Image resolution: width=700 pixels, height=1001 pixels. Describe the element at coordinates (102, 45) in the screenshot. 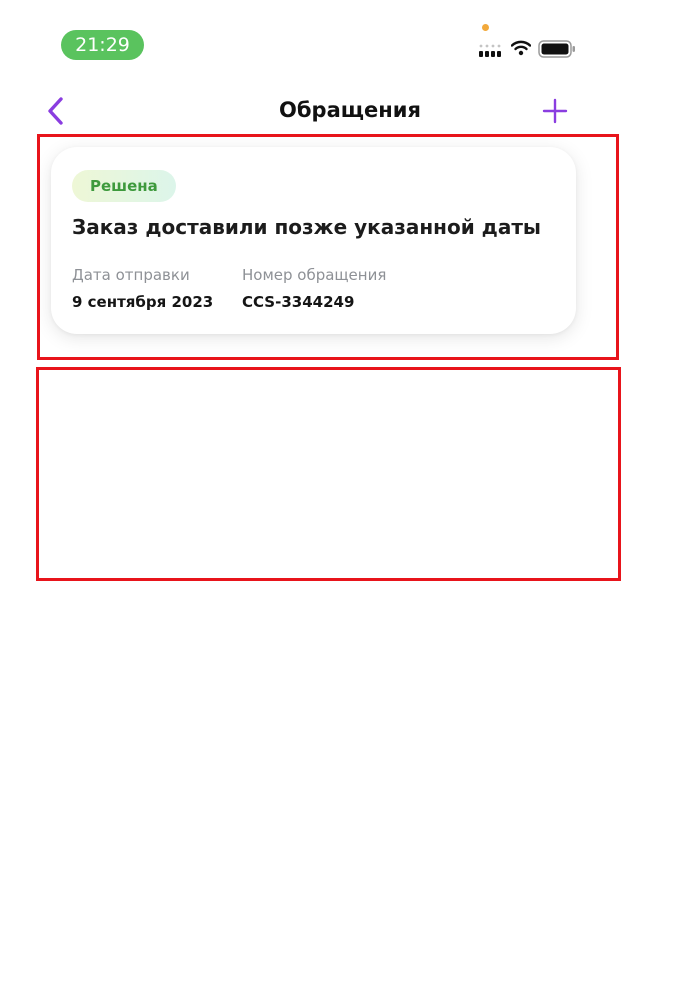

I see `status-time: 21:29` at that location.